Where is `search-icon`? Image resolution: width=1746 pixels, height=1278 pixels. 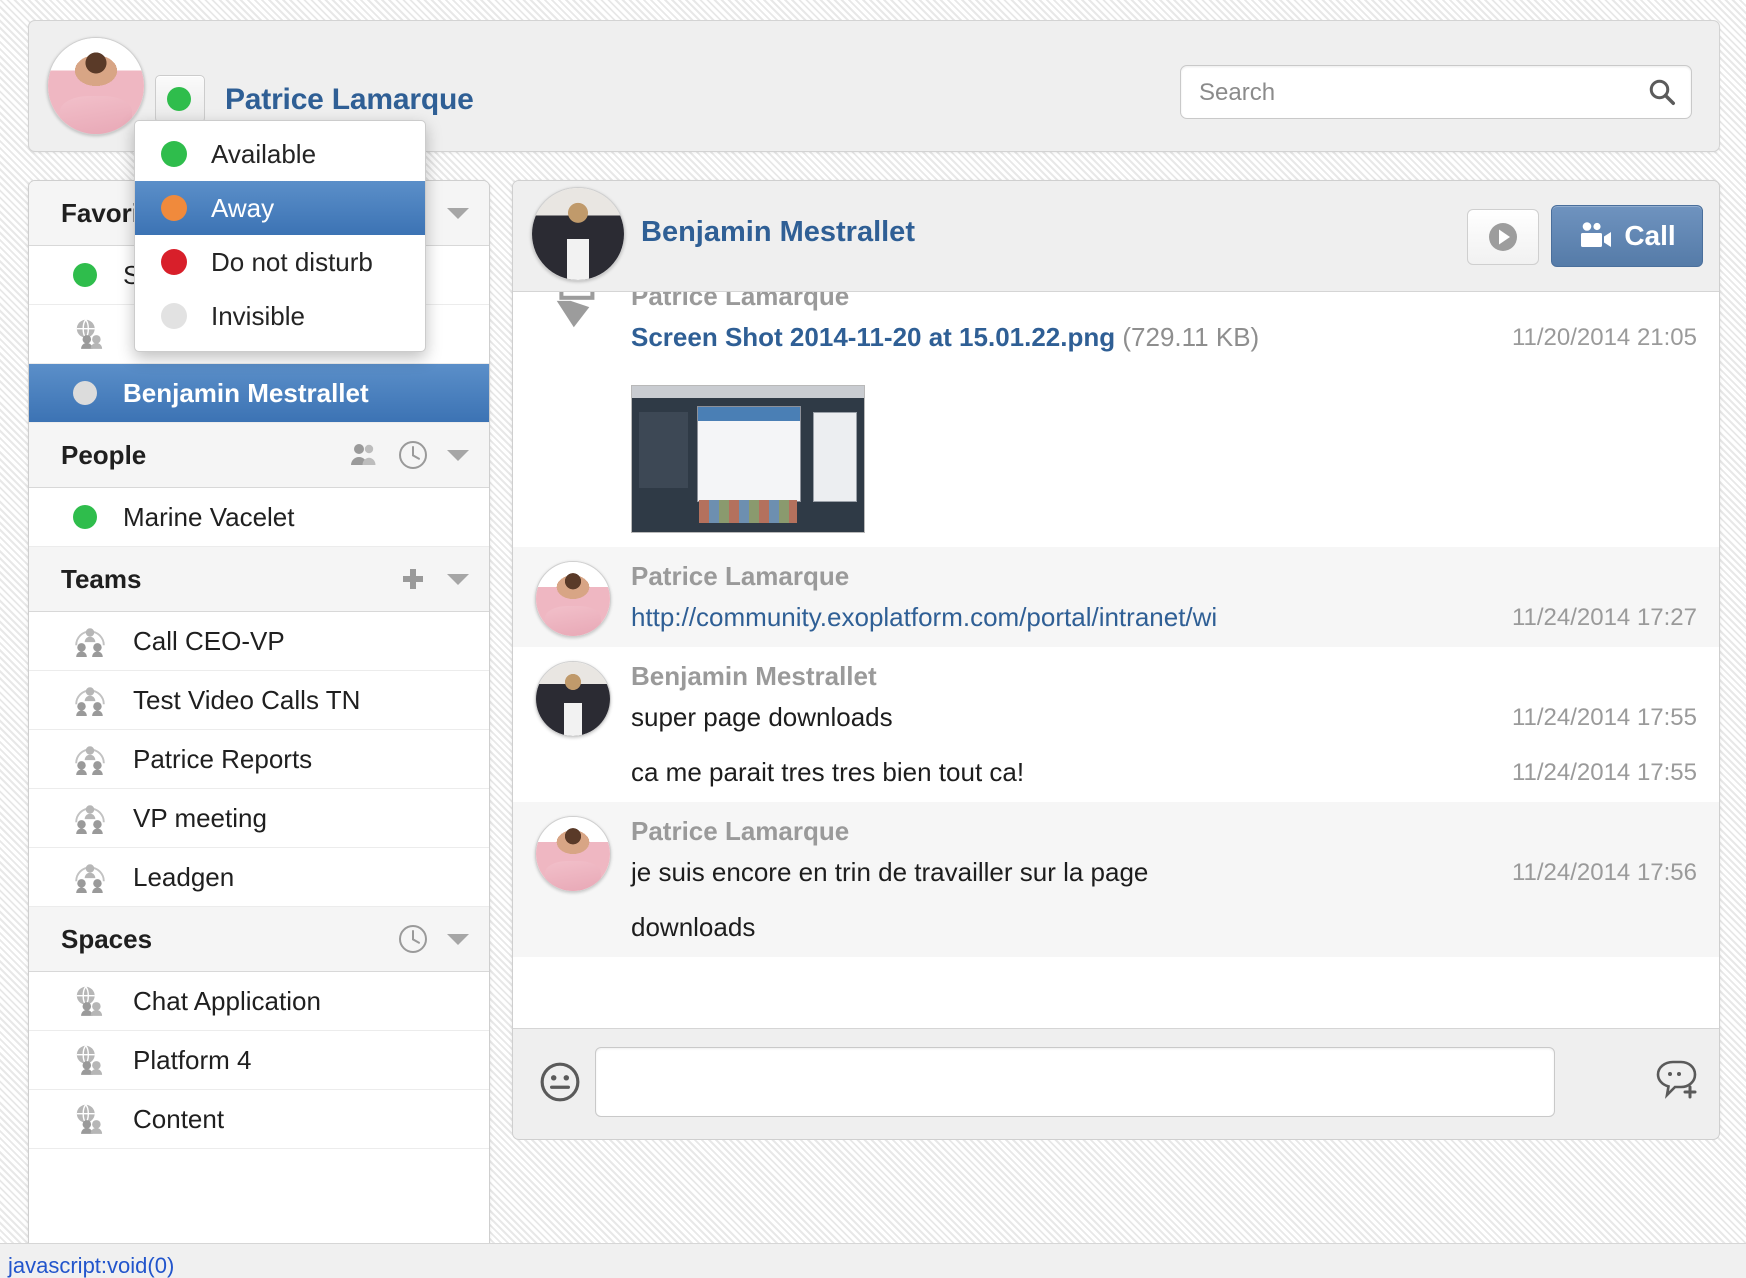
search-icon is located at coordinates (1662, 92).